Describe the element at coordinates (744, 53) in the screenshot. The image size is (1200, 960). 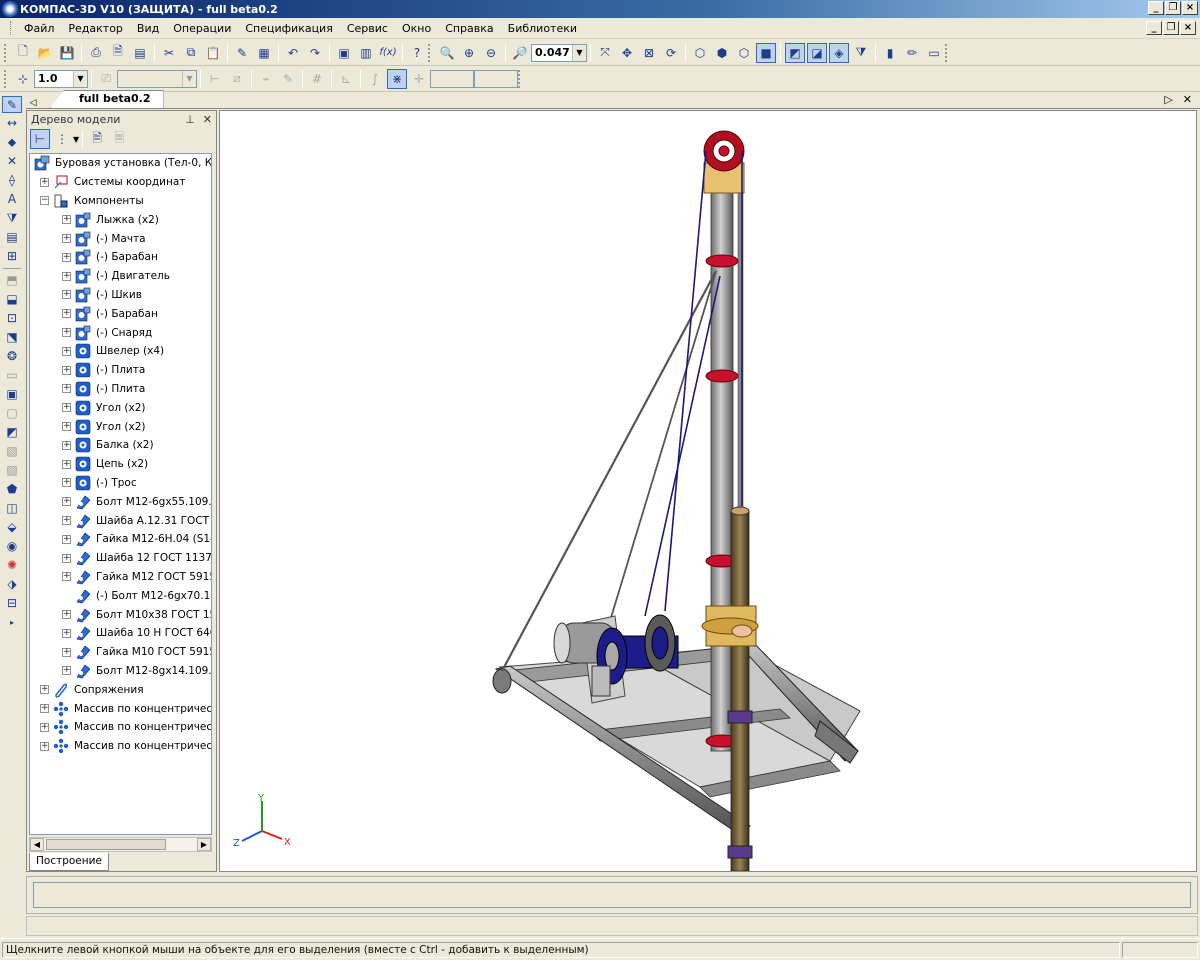
I see `hidden-thin-icon: ⬡` at that location.